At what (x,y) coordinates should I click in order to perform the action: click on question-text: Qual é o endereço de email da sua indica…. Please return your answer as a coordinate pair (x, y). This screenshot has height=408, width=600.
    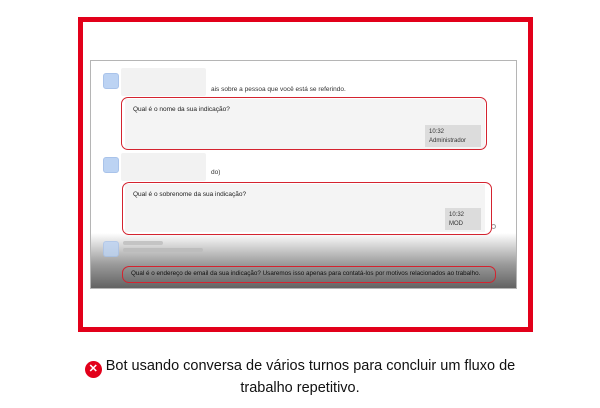
    Looking at the image, I should click on (306, 273).